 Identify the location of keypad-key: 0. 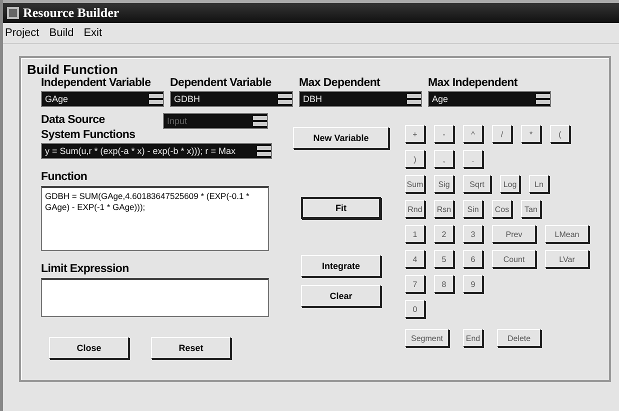
(415, 309).